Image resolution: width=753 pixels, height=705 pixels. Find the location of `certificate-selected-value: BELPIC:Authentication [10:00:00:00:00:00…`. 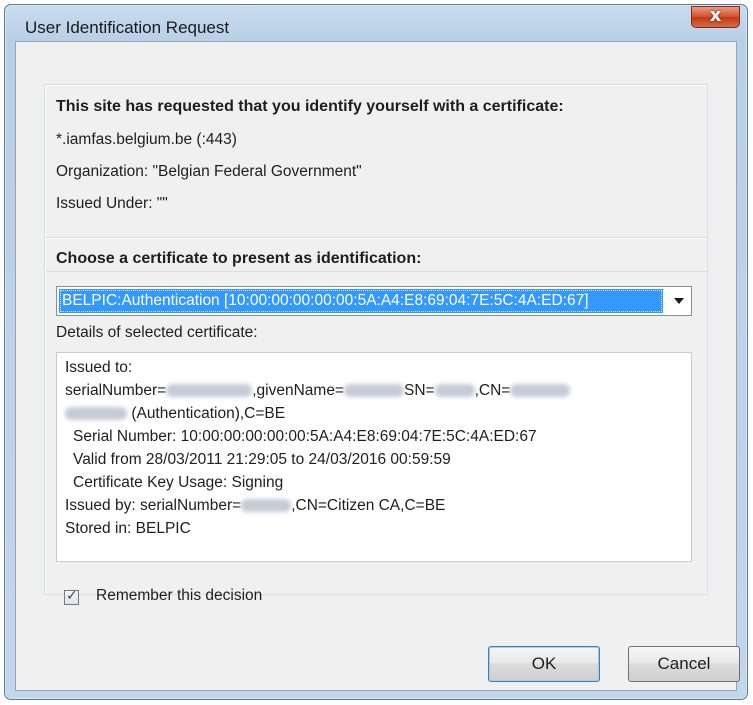

certificate-selected-value: BELPIC:Authentication [10:00:00:00:00:00… is located at coordinates (361, 301).